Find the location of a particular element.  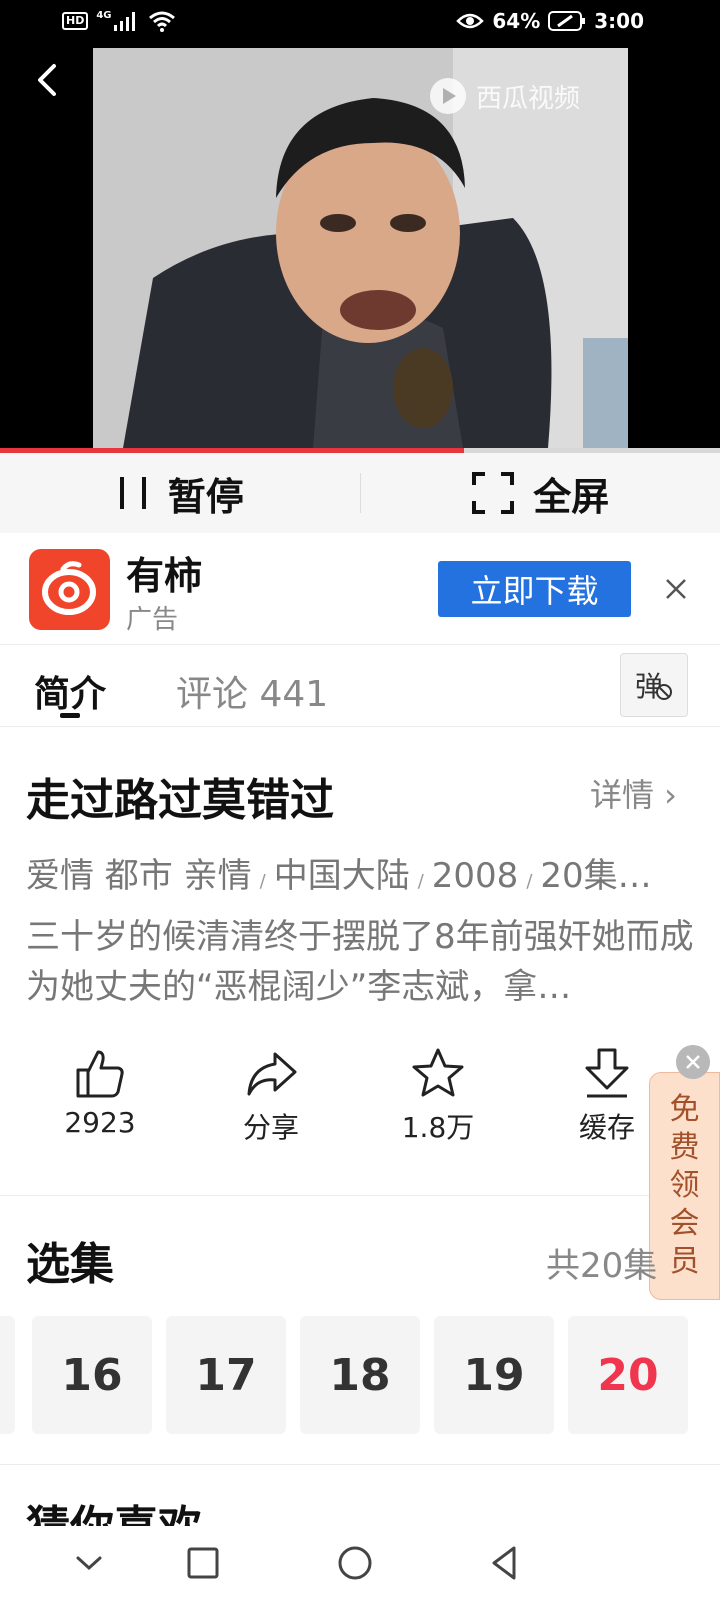

like-button: 2923 is located at coordinates (100, 1092).